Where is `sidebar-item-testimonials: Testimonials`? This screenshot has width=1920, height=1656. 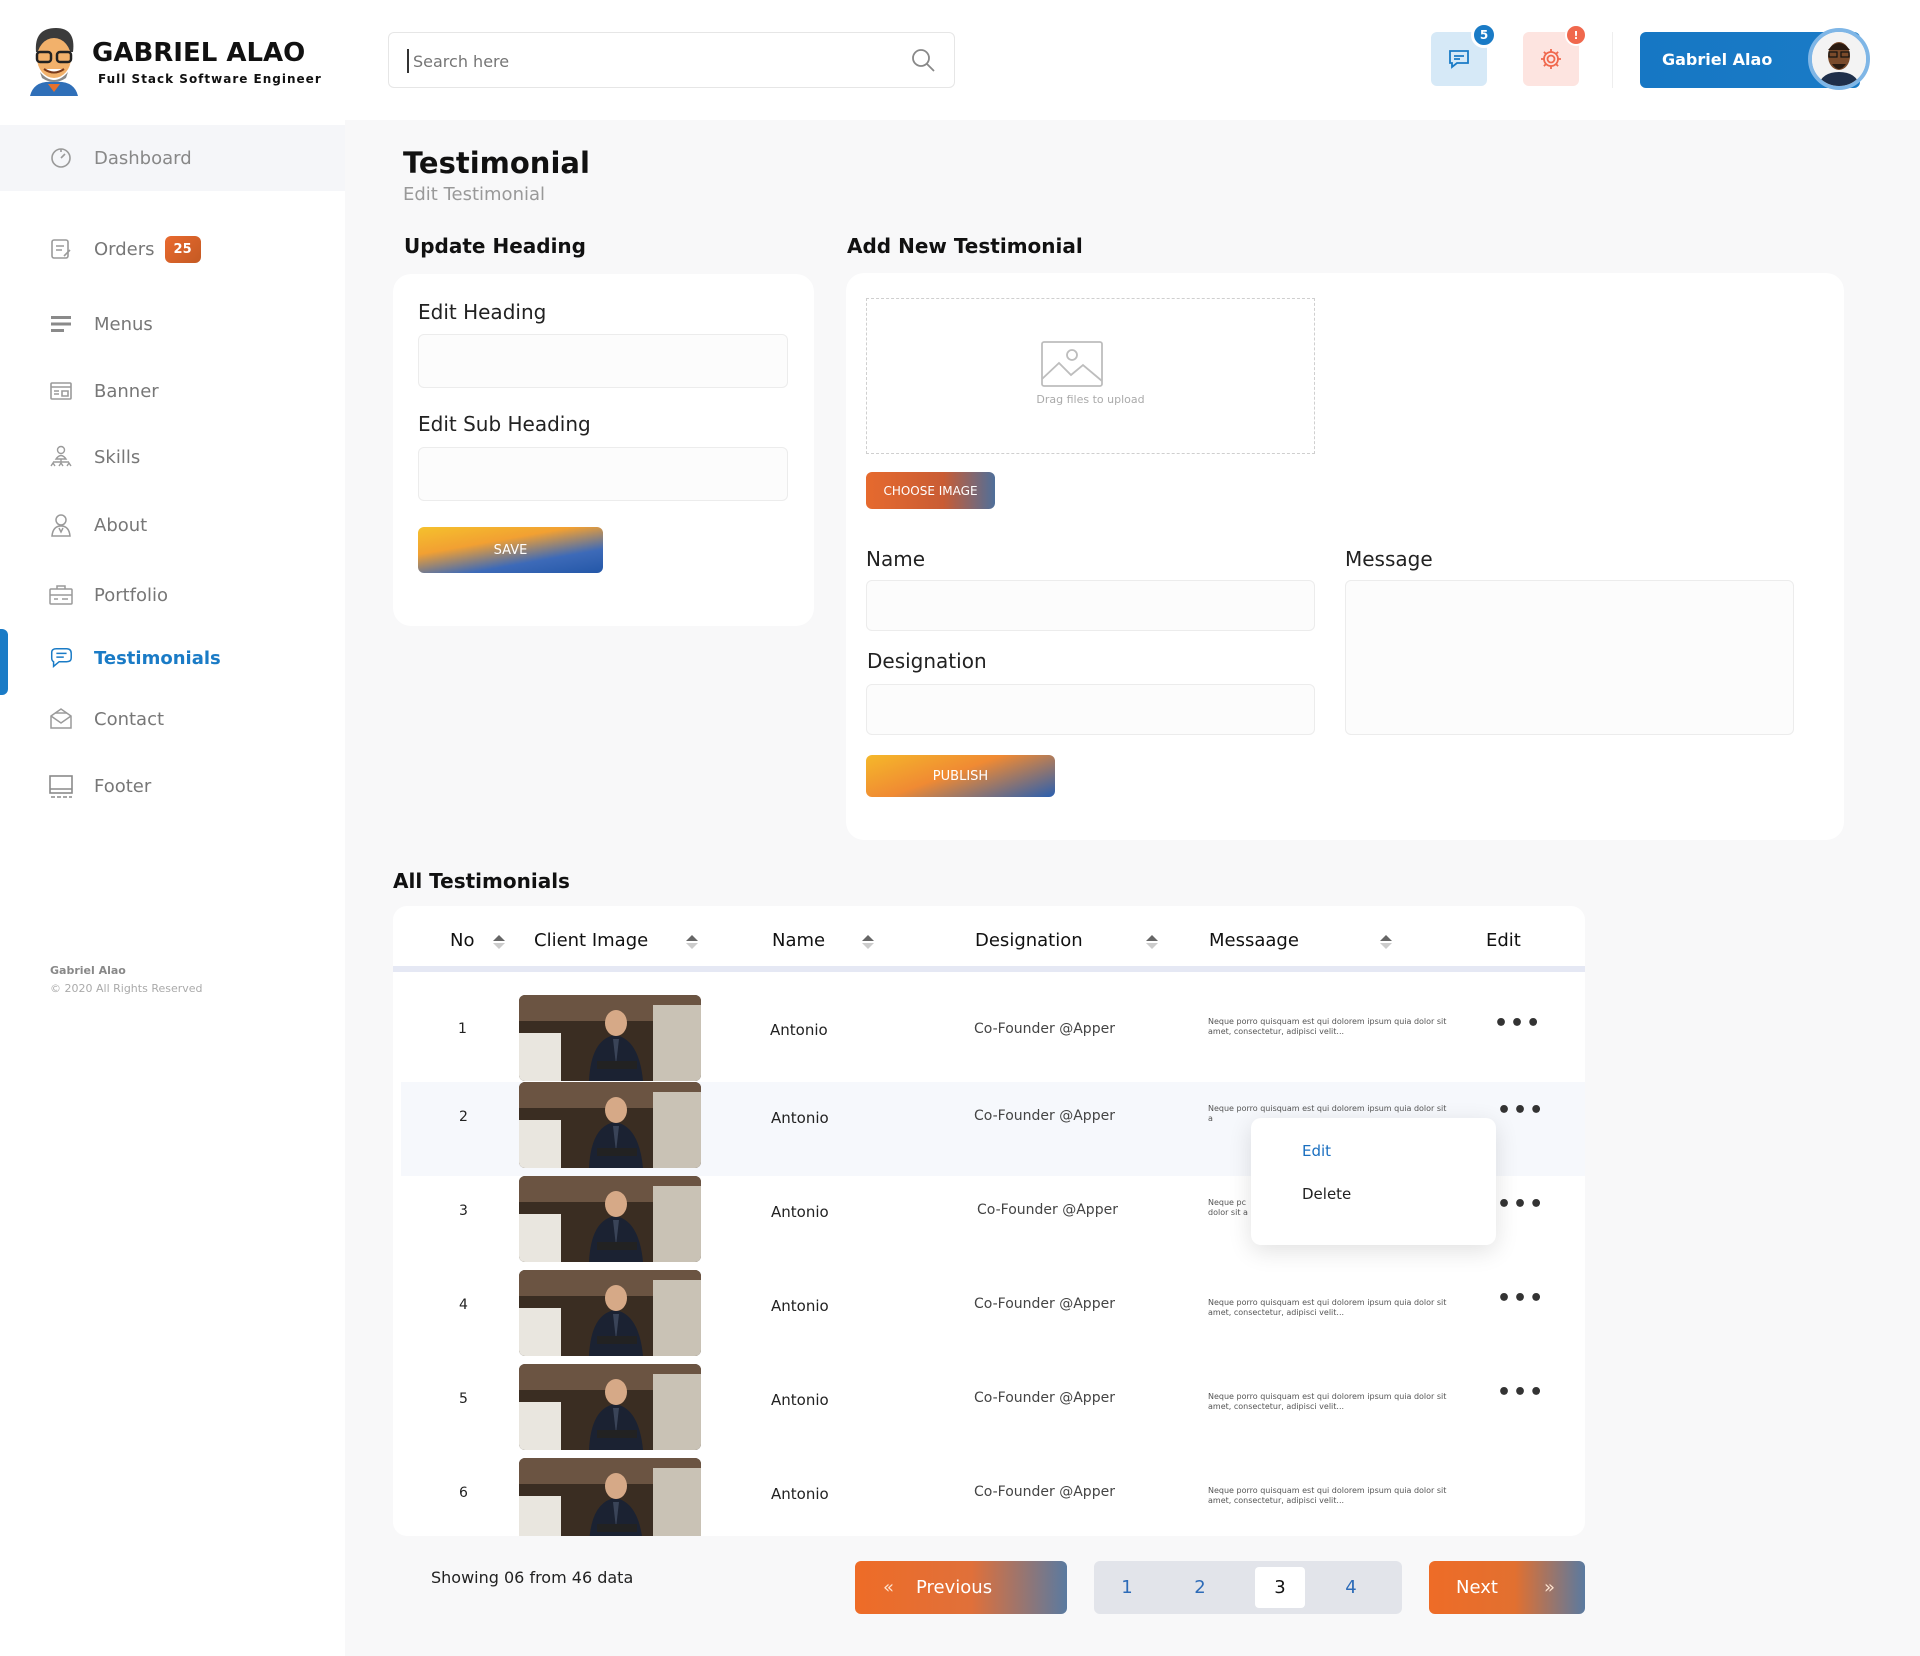 sidebar-item-testimonials: Testimonials is located at coordinates (172, 658).